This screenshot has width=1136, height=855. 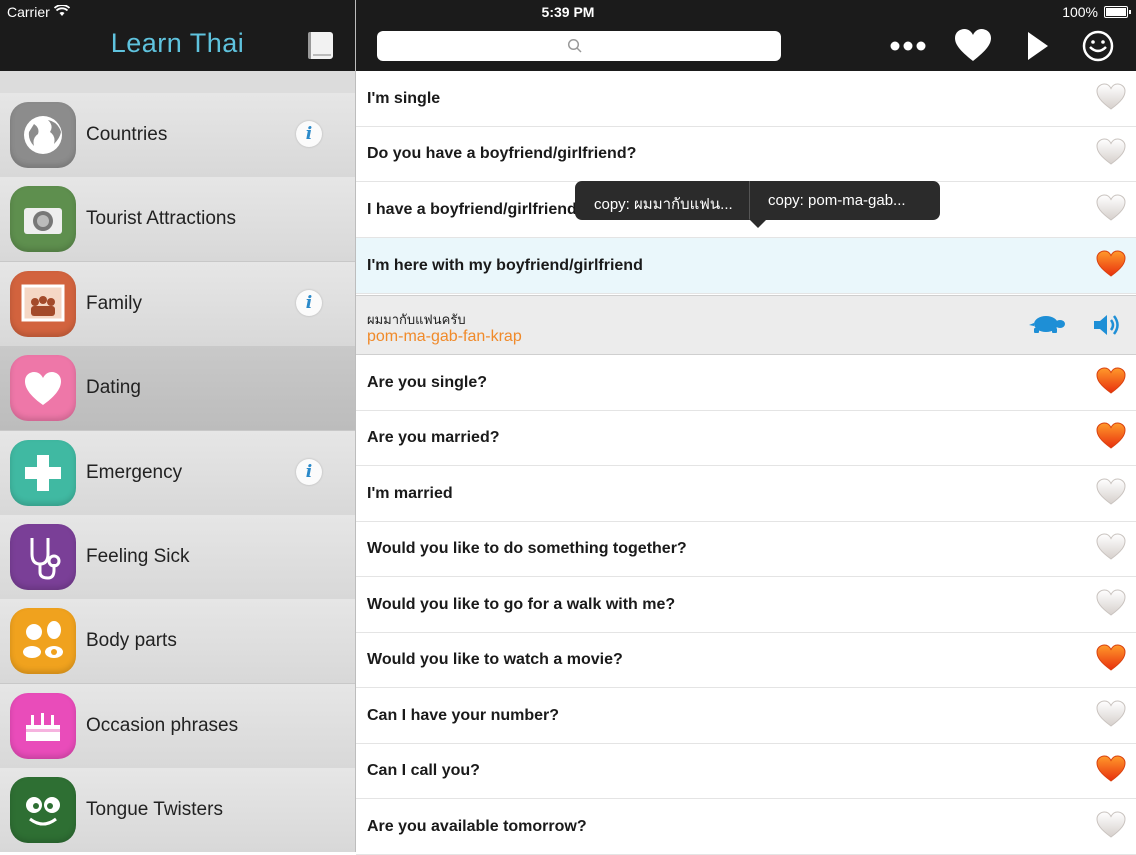 What do you see at coordinates (574, 45) in the screenshot?
I see `search-icon` at bounding box center [574, 45].